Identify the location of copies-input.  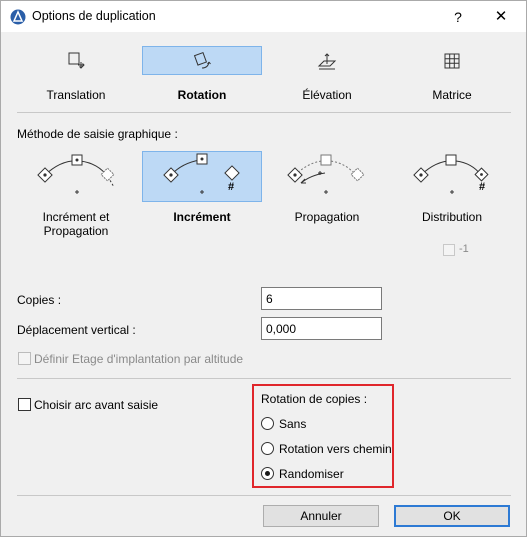
(321, 298).